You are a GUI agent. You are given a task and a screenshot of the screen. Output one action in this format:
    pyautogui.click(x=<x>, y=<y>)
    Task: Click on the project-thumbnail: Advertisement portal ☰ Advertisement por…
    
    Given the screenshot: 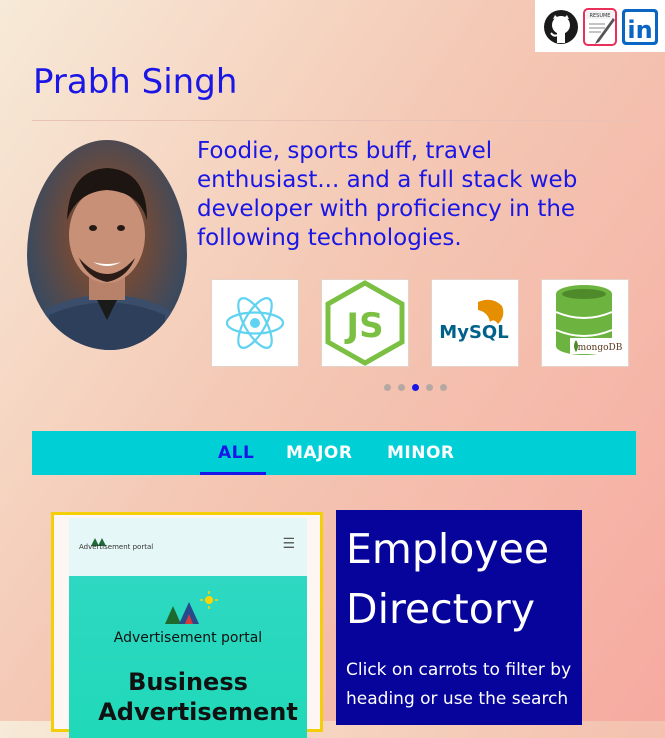 What is the action you would take?
    pyautogui.click(x=188, y=628)
    